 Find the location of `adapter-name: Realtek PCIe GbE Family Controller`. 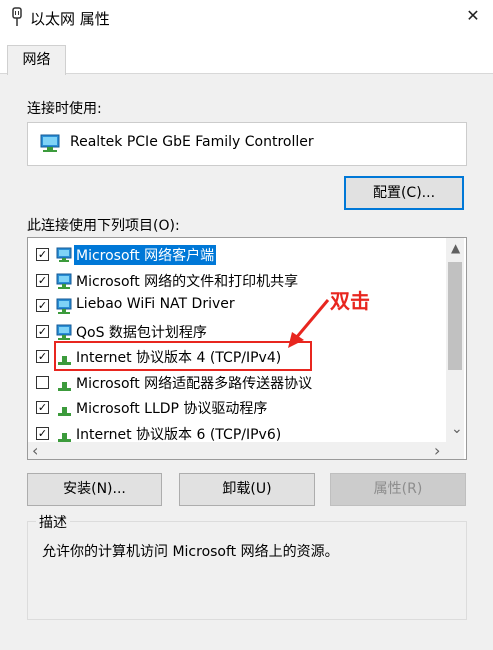

adapter-name: Realtek PCIe GbE Family Controller is located at coordinates (192, 142).